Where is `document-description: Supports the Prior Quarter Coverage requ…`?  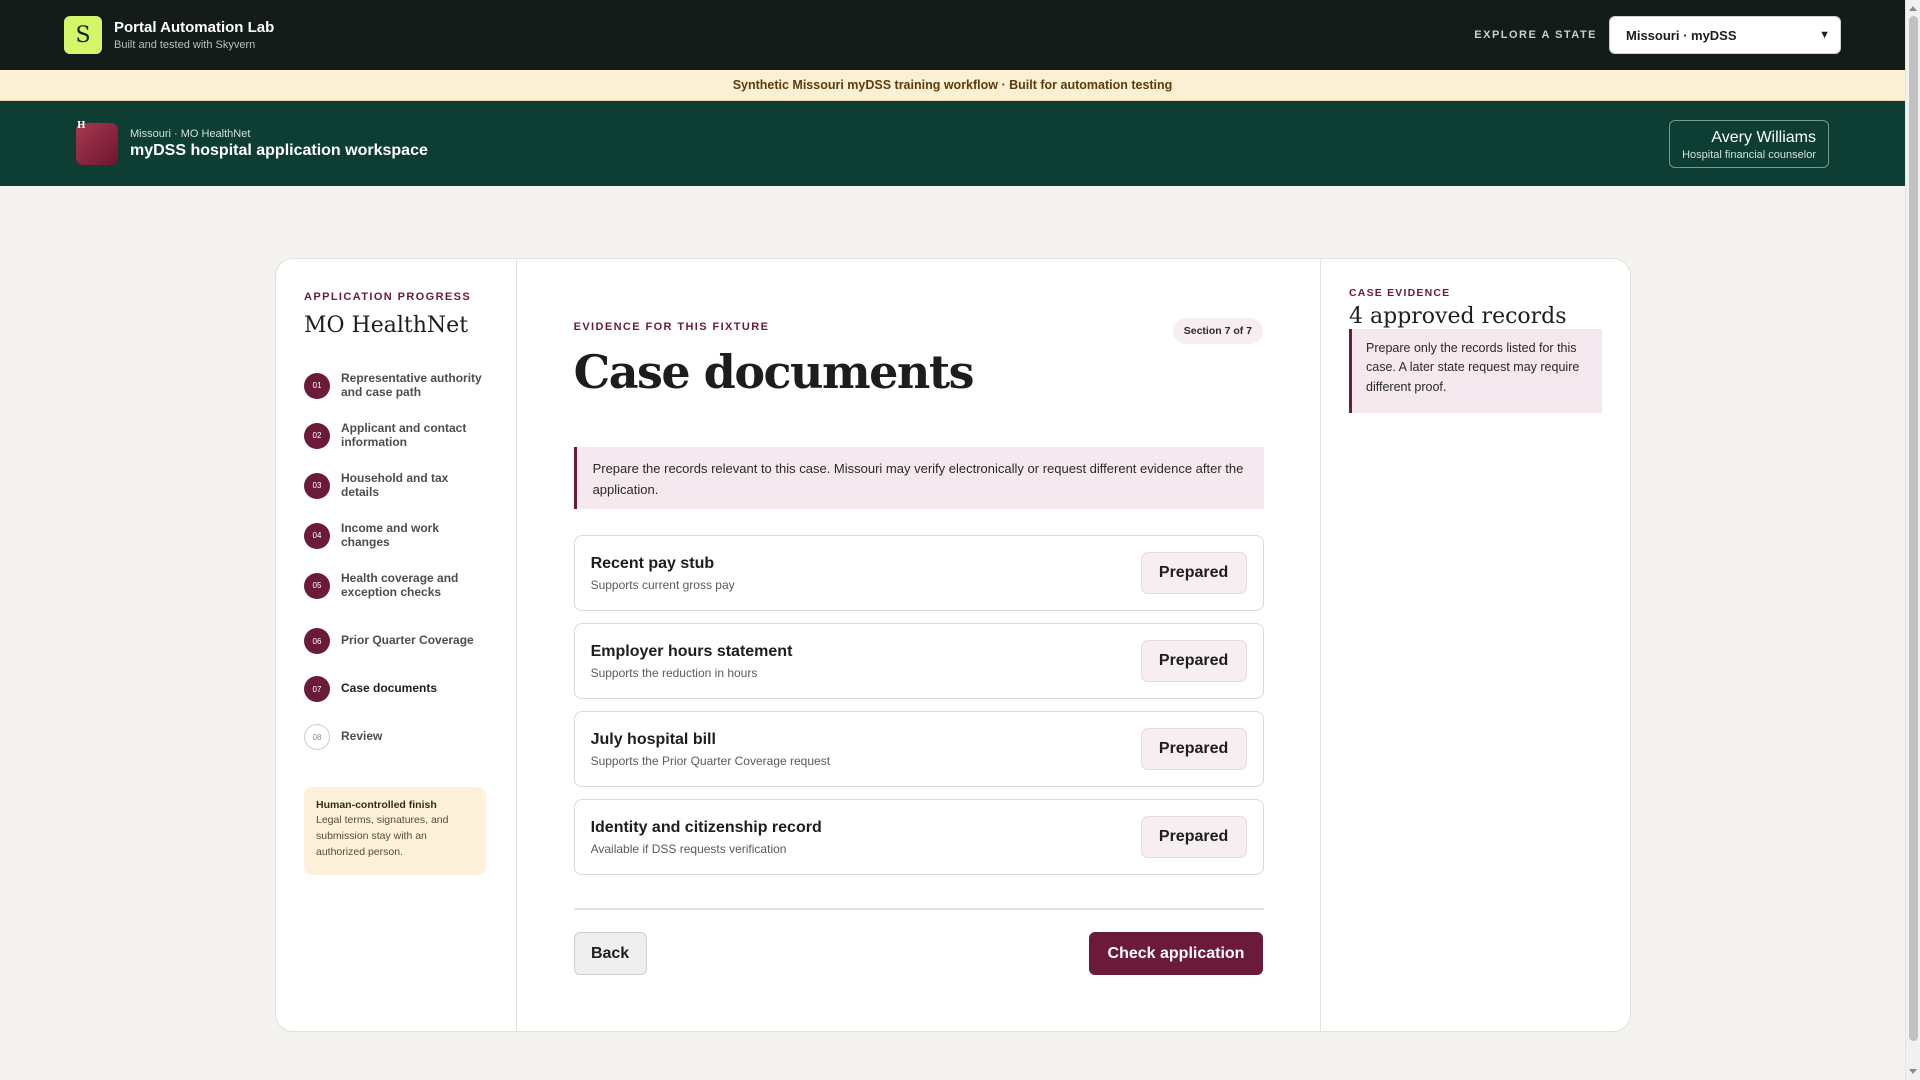 document-description: Supports the Prior Quarter Coverage requ… is located at coordinates (710, 760).